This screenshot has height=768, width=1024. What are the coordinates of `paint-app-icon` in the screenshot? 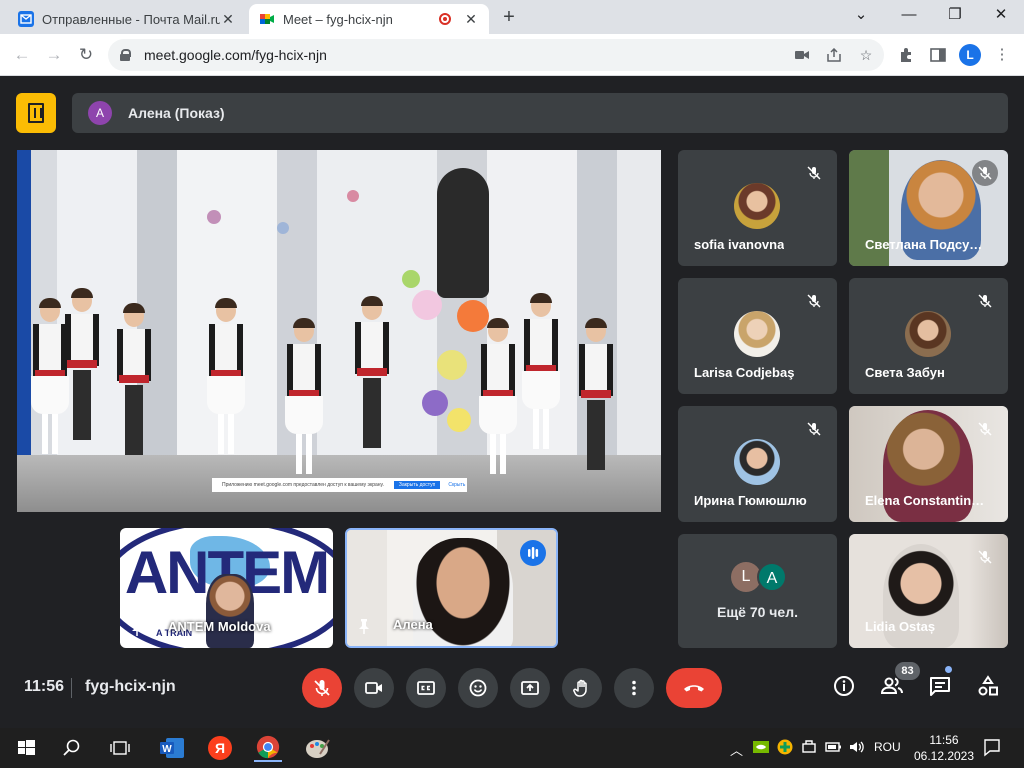 It's located at (318, 748).